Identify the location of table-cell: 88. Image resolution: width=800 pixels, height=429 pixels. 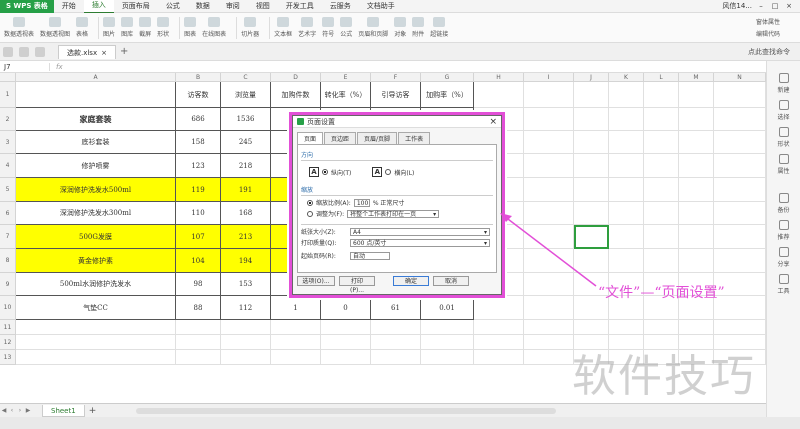
(198, 308).